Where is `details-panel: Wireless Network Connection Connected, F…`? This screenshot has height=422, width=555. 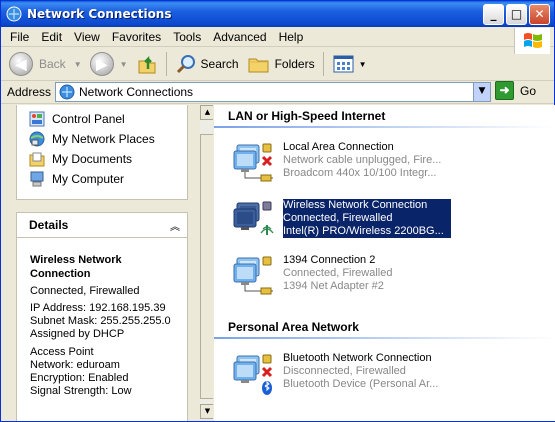 details-panel: Wireless Network Connection Connected, F… is located at coordinates (102, 329).